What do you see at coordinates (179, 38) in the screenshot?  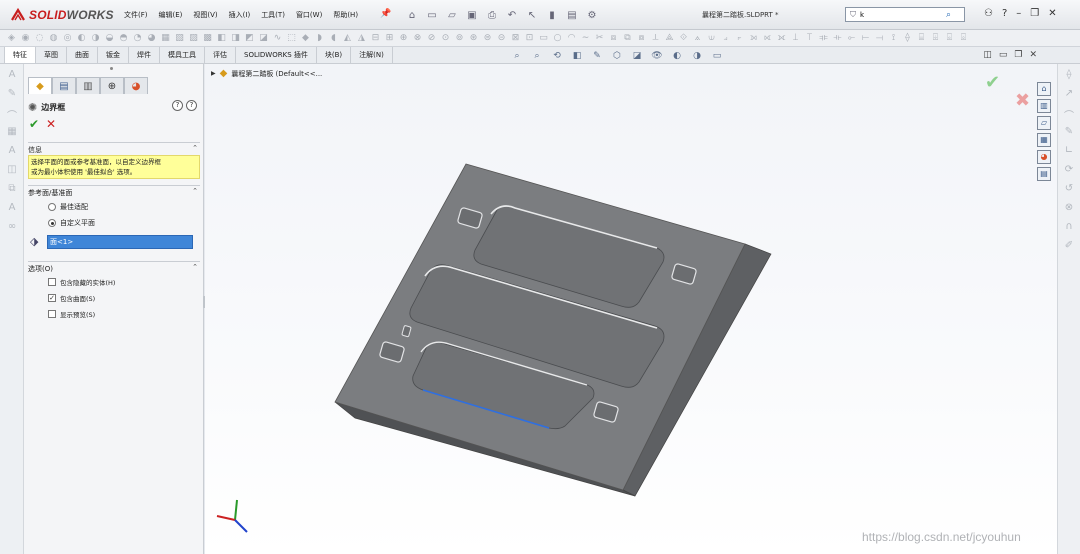 I see `rib-icon: ▧` at bounding box center [179, 38].